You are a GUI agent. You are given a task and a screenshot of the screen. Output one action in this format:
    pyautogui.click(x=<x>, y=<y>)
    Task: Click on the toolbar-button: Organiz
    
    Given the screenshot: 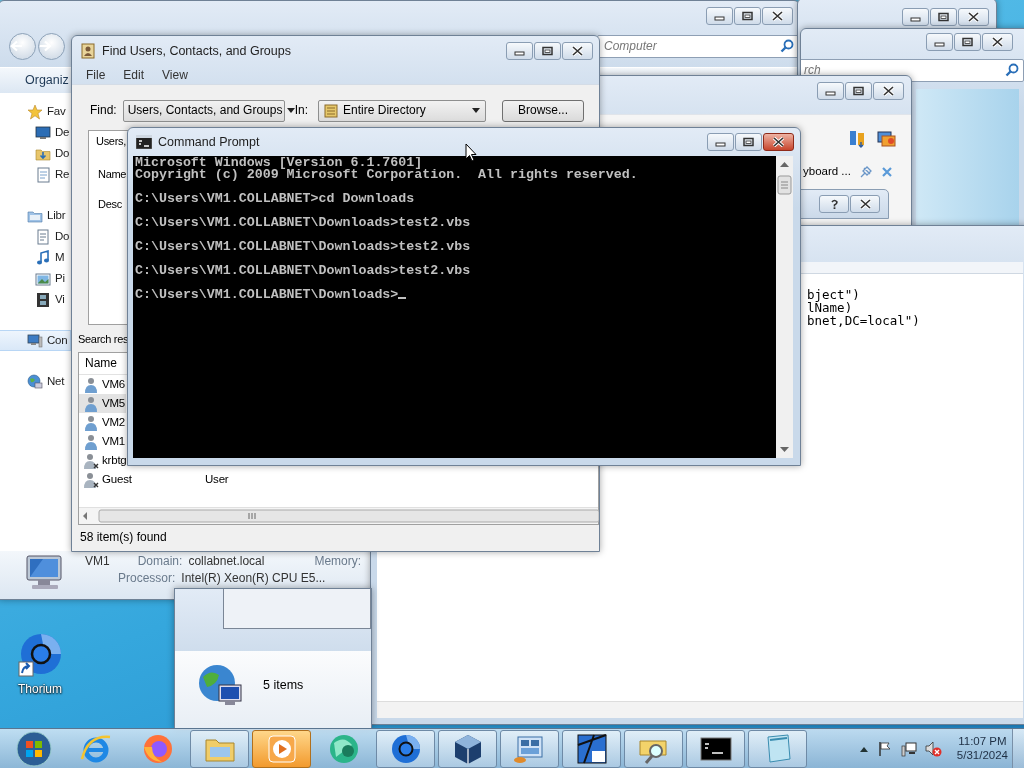 What is the action you would take?
    pyautogui.click(x=47, y=80)
    